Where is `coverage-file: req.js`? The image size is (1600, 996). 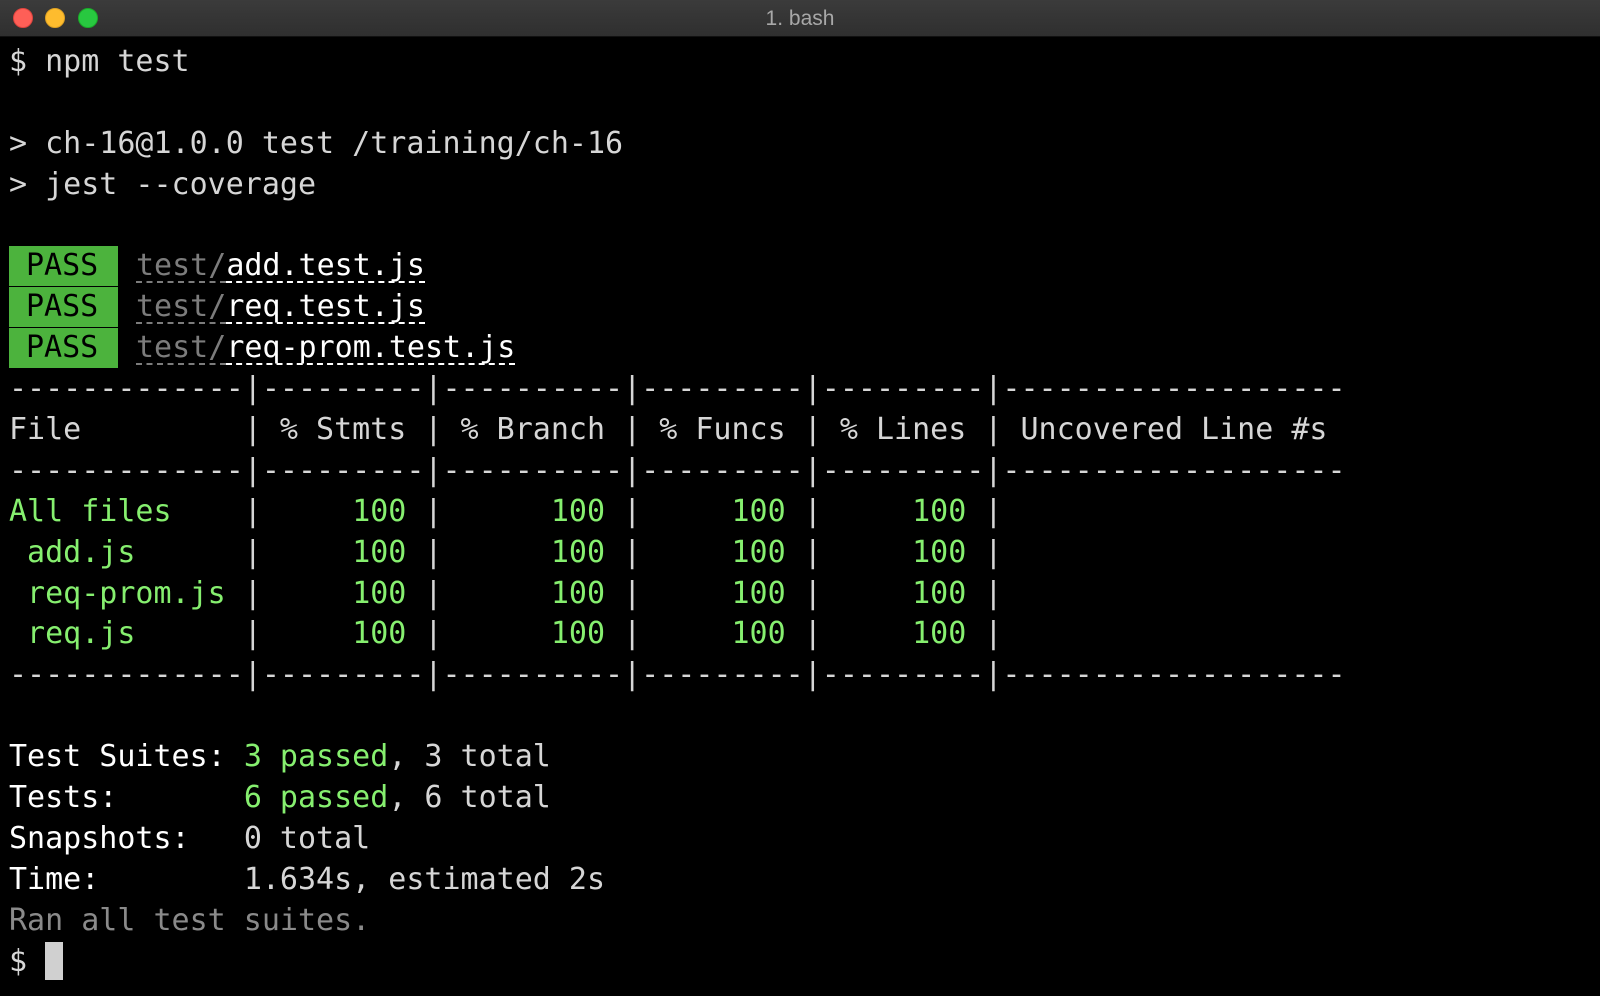
coverage-file: req.js is located at coordinates (117, 634).